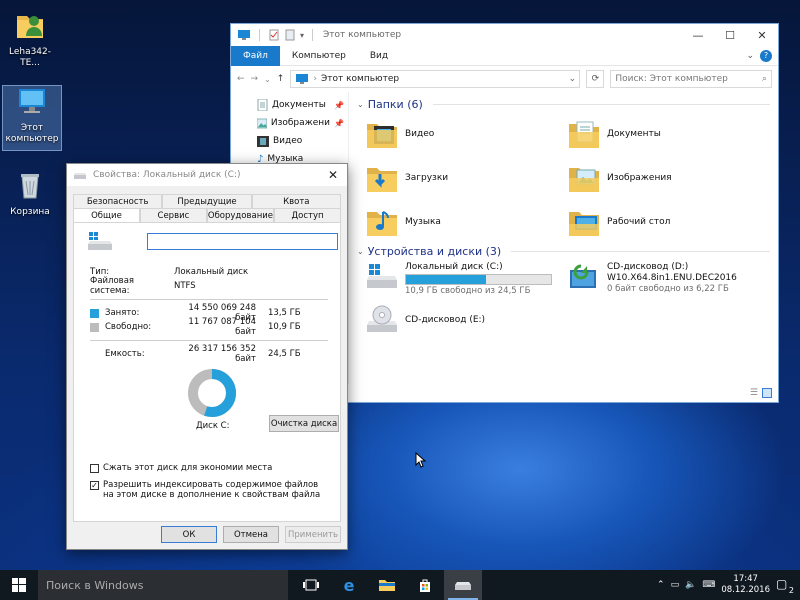 The width and height of the screenshot is (800, 600). I want to click on used-label: Занято:, so click(122, 313).